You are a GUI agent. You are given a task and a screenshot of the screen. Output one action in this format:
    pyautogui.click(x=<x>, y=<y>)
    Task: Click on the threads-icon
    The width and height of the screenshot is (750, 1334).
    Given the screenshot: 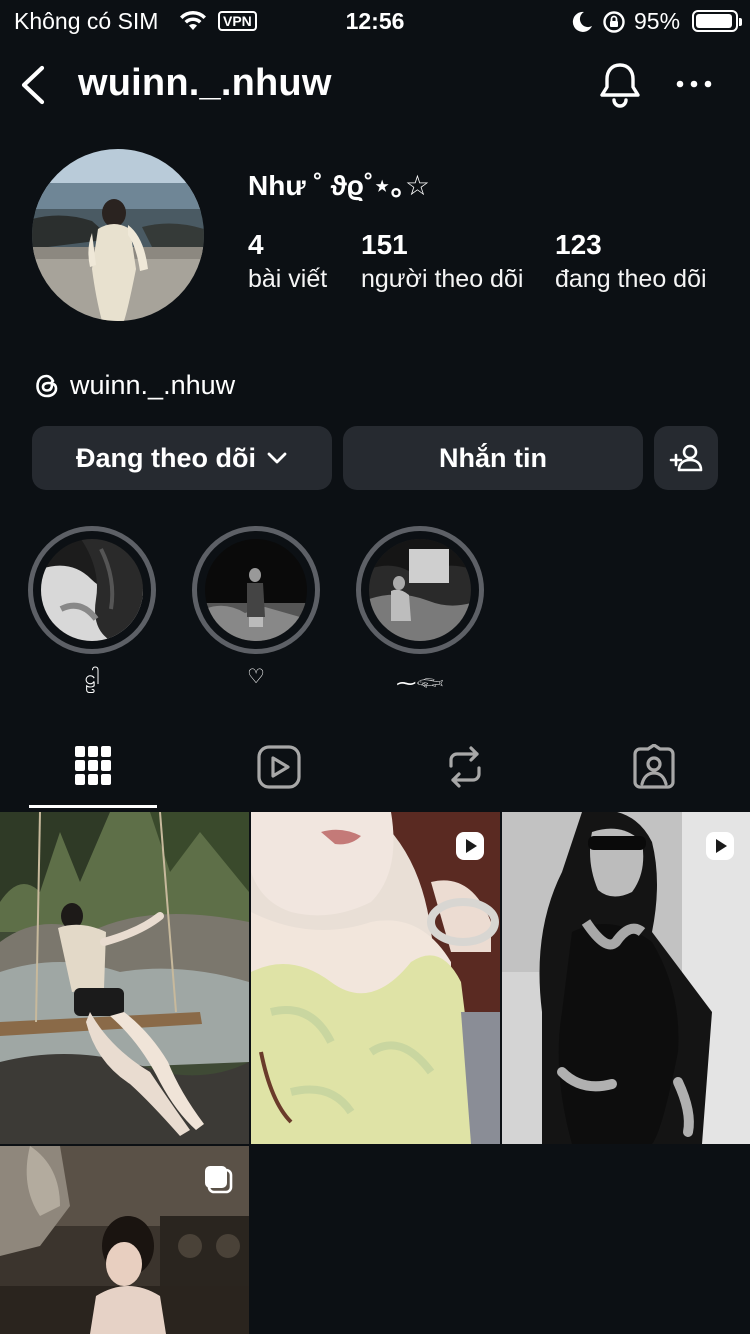 What is the action you would take?
    pyautogui.click(x=47, y=385)
    